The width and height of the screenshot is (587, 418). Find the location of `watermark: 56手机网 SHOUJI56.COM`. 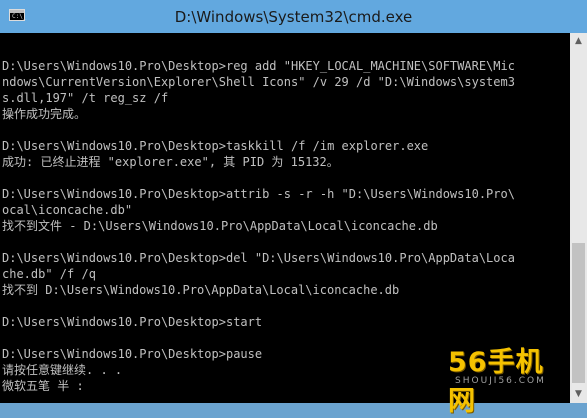

watermark: 56手机网 SHOUJI56.COM is located at coordinates (505, 377).